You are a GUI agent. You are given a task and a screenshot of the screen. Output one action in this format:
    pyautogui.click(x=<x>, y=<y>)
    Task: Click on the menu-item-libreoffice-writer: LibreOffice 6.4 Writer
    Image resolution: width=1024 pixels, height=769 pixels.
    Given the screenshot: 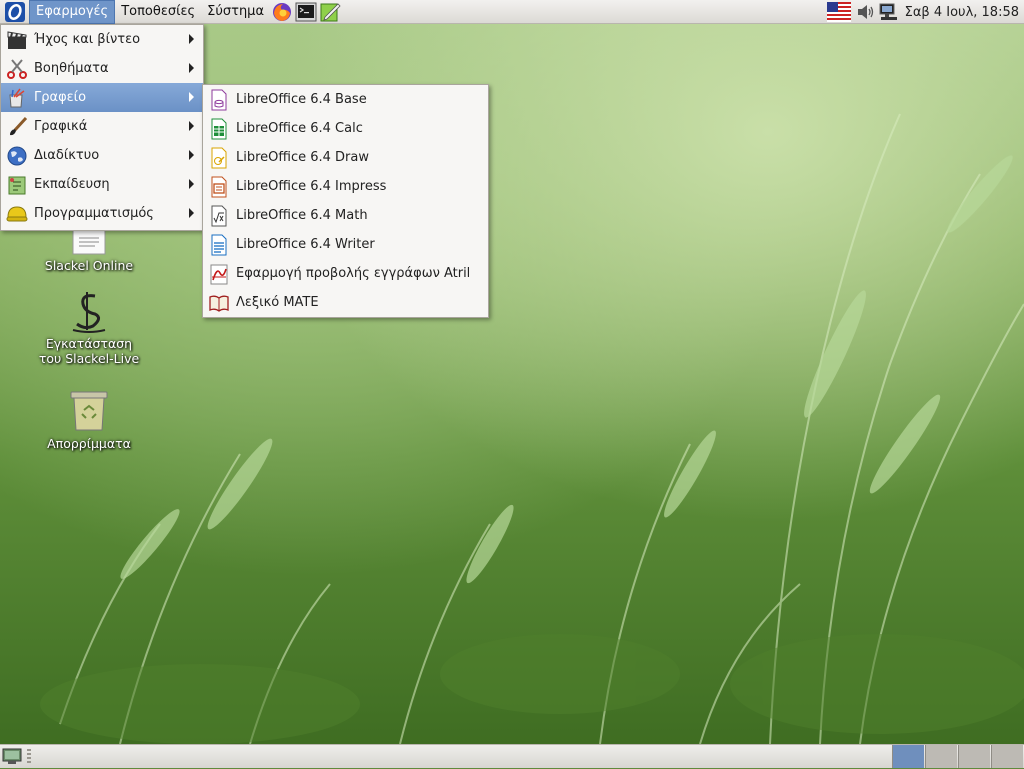 What is the action you would take?
    pyautogui.click(x=345, y=244)
    